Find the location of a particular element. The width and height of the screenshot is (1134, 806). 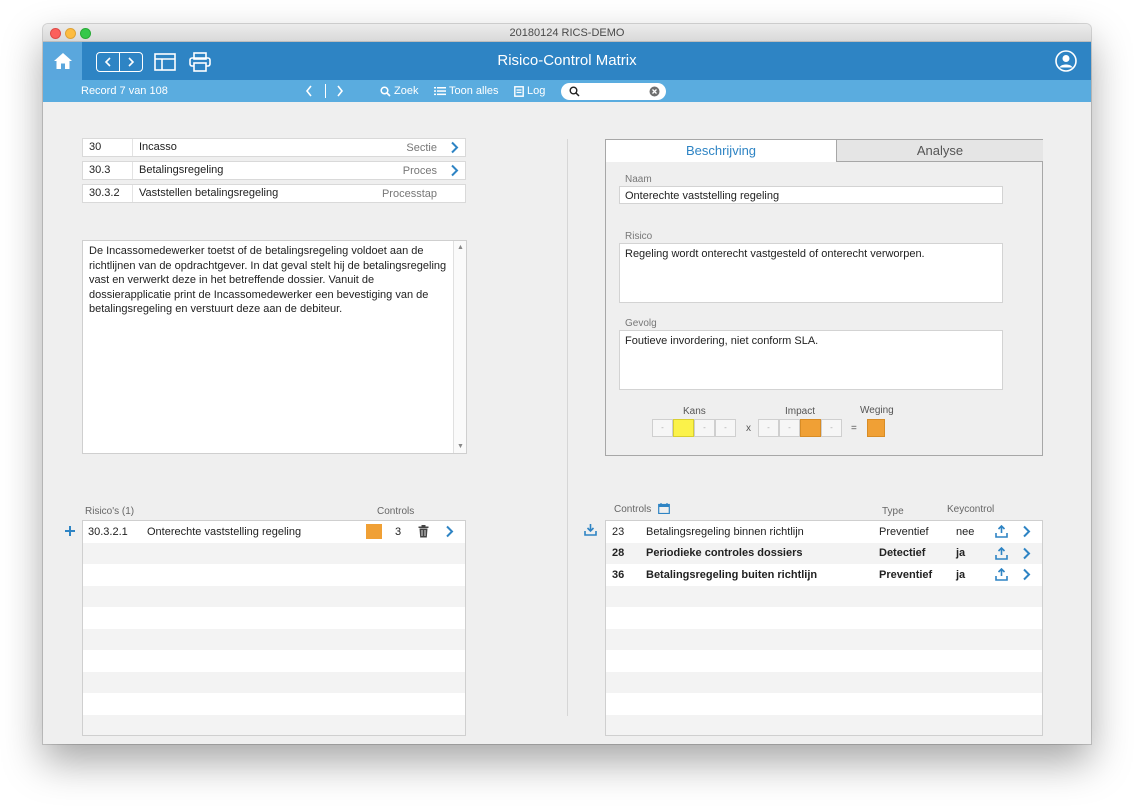

document-icon is located at coordinates (519, 91).